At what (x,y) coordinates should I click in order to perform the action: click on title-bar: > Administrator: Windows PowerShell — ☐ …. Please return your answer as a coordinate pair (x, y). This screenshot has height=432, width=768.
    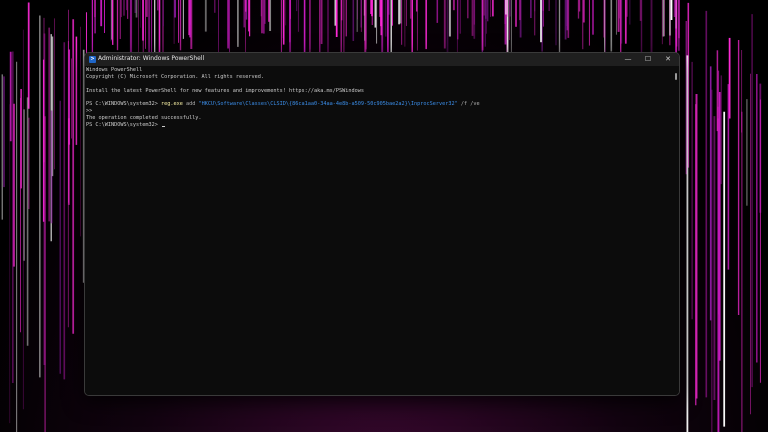
    Looking at the image, I should click on (382, 59).